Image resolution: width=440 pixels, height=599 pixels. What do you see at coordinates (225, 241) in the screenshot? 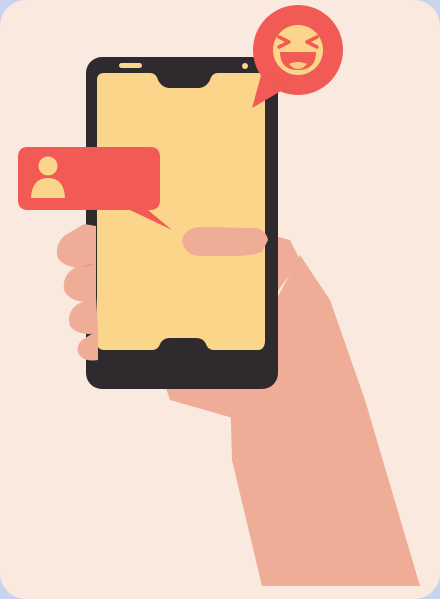
I see `thumb` at bounding box center [225, 241].